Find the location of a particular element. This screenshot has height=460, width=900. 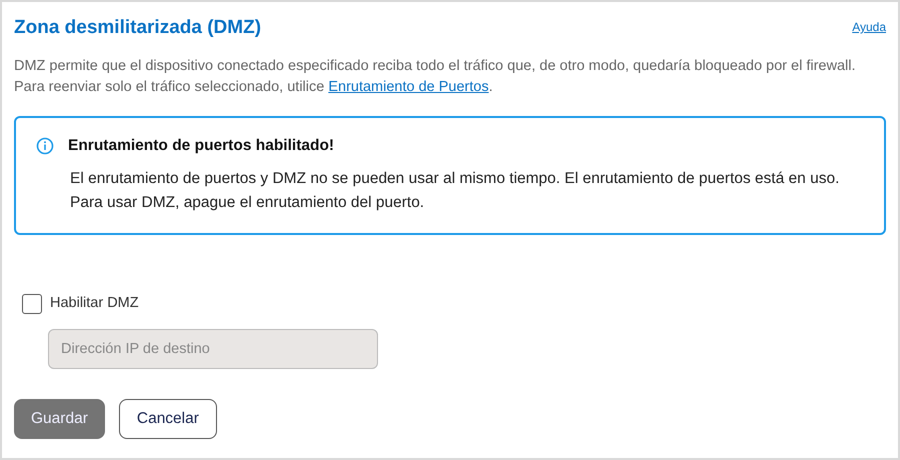

alert-message: El enrutamiento de puertos y DMZ no se pueden usar al mismo tiempo. El enrutamiento de puertos está en uso. Para usar DMZ, apague el enrutamiento del puerto. is located at coordinates (455, 191).